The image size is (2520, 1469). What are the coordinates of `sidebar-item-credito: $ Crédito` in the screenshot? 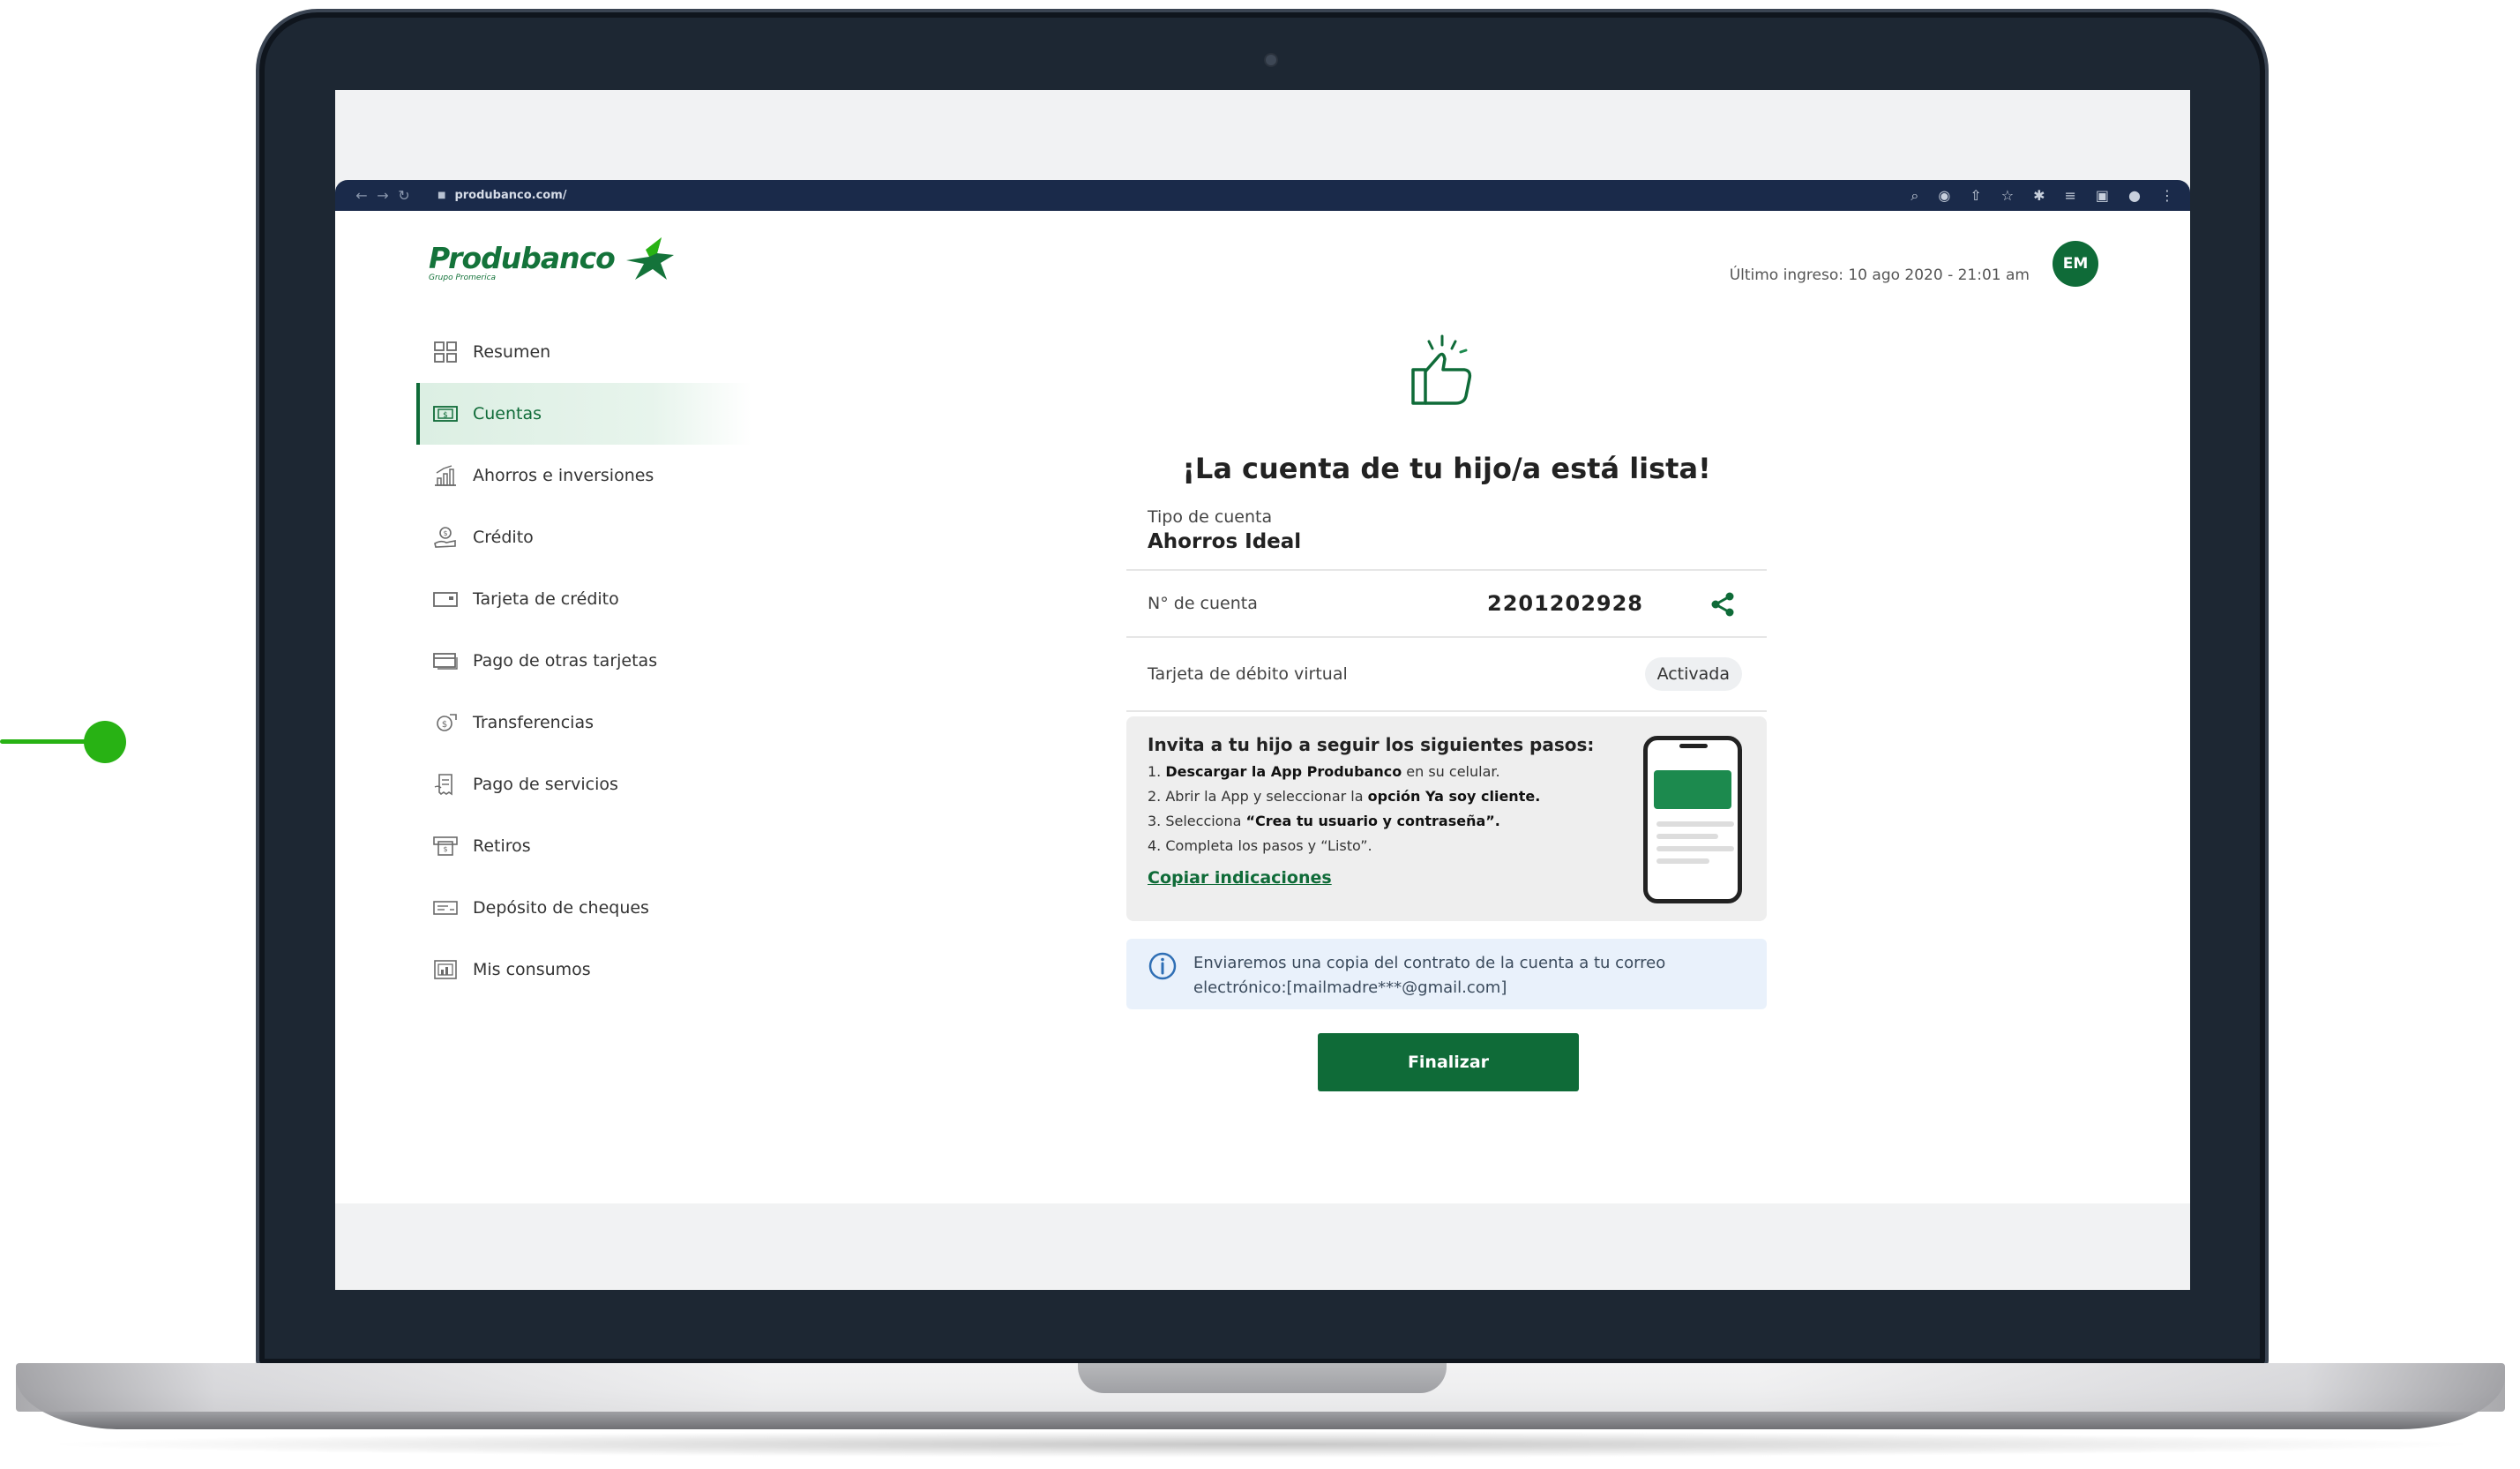 It's located at (584, 537).